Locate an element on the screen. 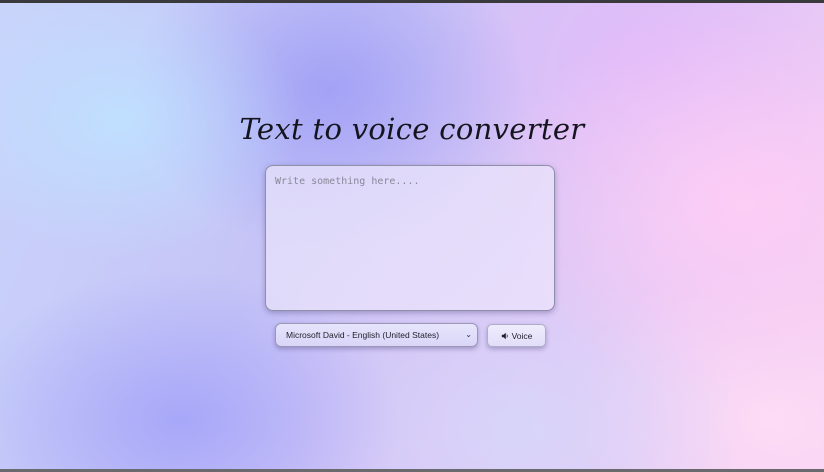 Image resolution: width=824 pixels, height=472 pixels. chevron-down-icon: ⌄ is located at coordinates (468, 334).